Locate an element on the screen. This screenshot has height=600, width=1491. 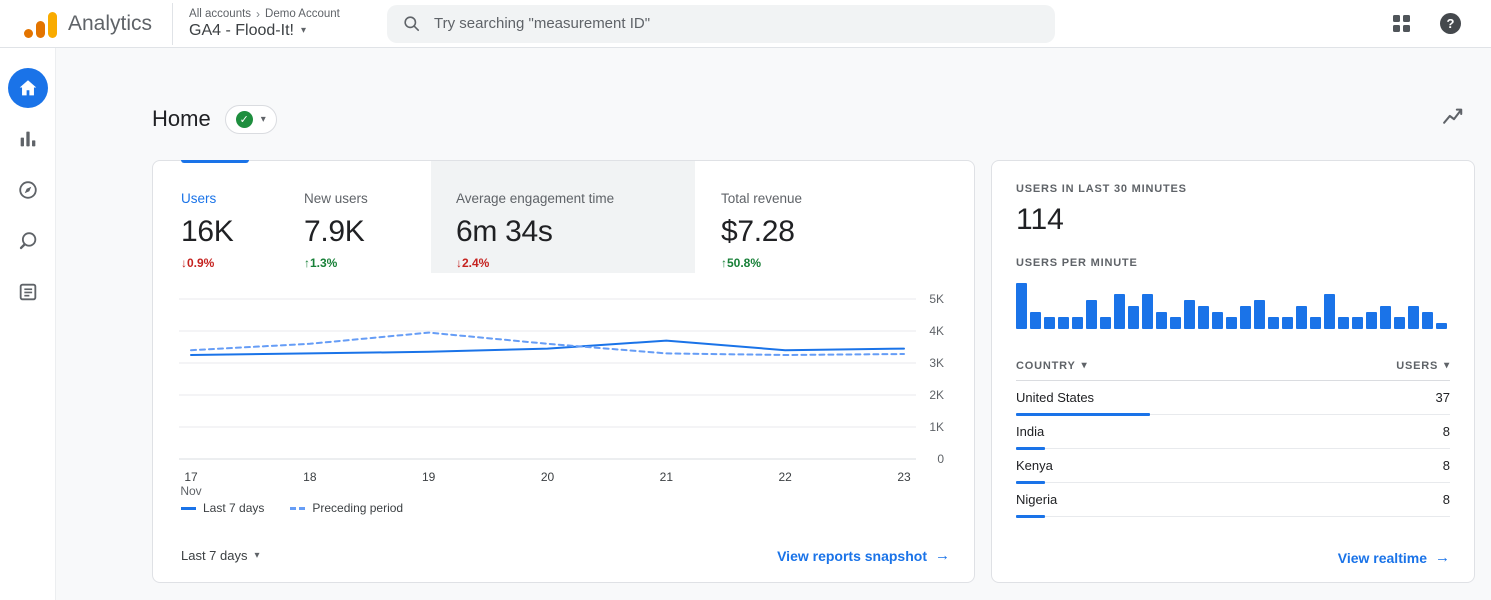
country-table-body: United States 37 India 8 Kenya 8 Nigeria 8 is located at coordinates (1233, 449).